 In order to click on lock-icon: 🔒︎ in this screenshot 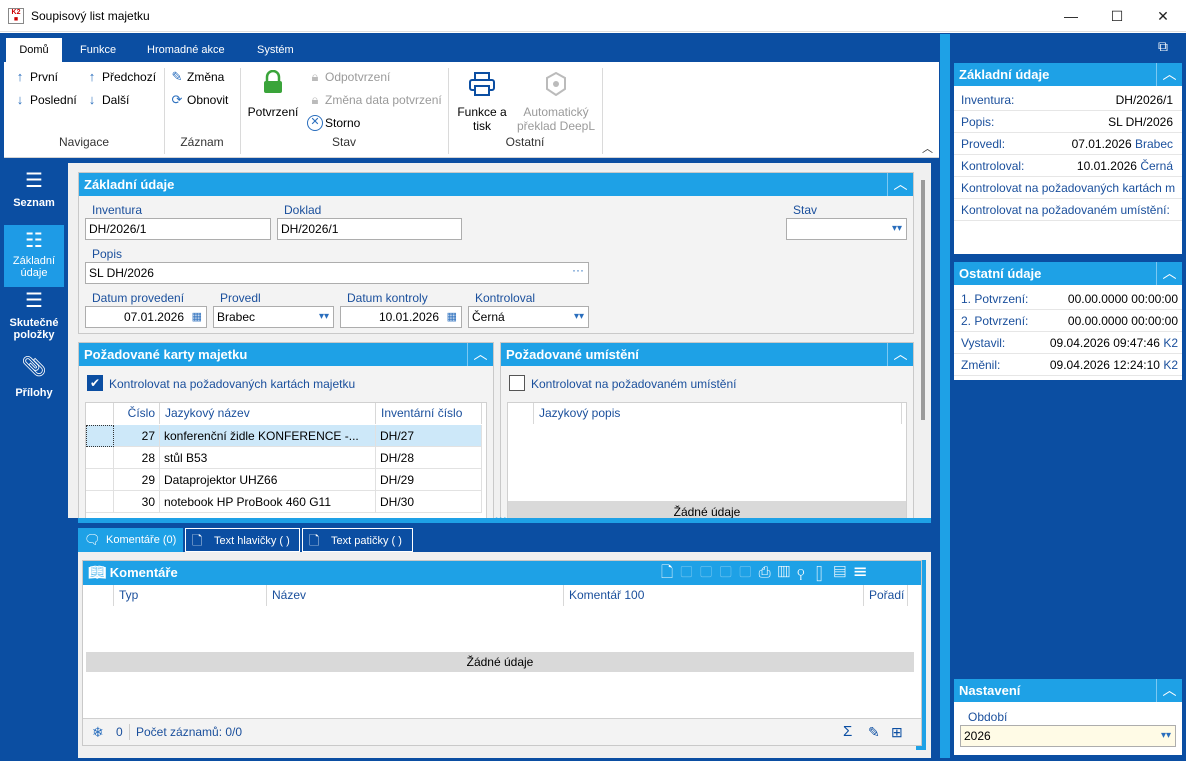, I will do `click(315, 76)`.